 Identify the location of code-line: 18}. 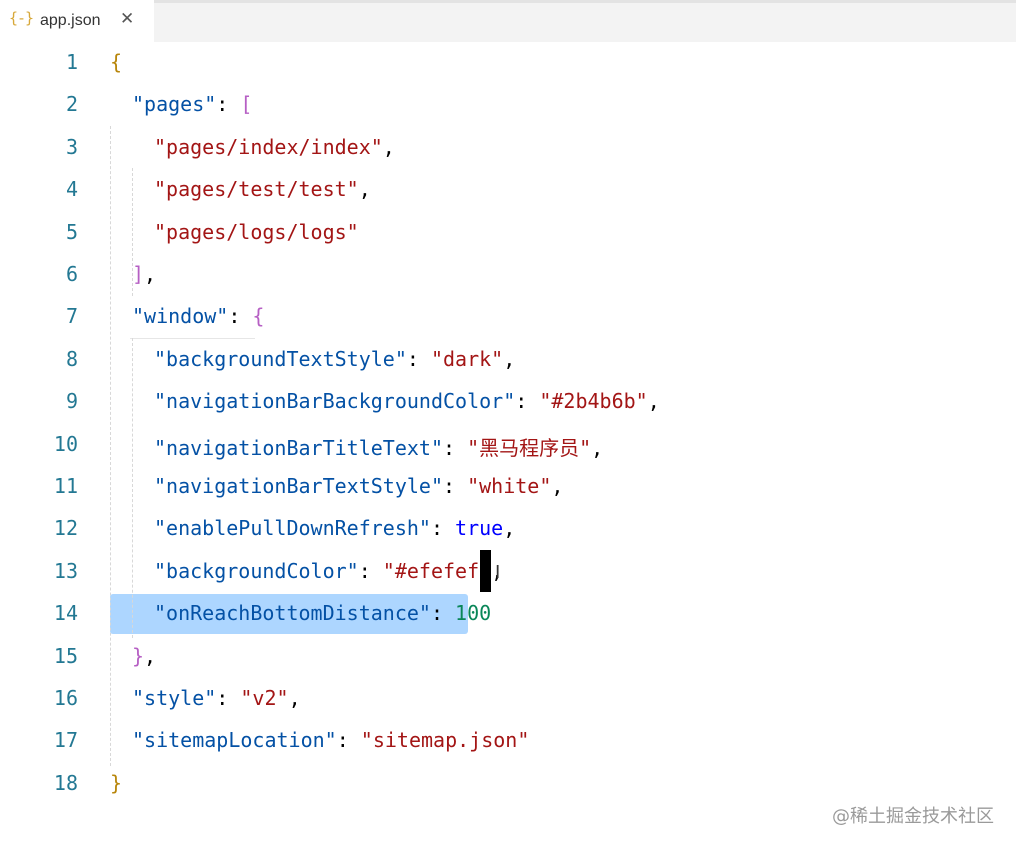
(508, 784).